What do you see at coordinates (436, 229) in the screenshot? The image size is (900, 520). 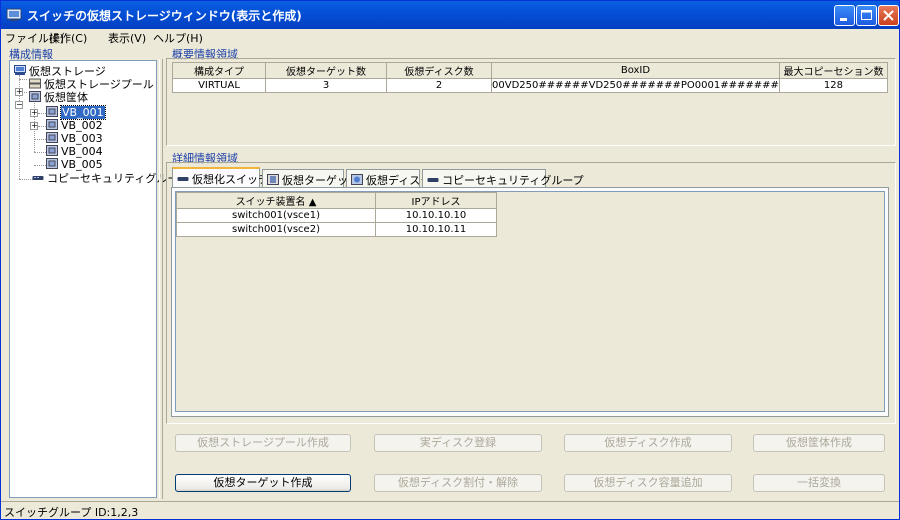 I see `table-cell: 10.10.10.11` at bounding box center [436, 229].